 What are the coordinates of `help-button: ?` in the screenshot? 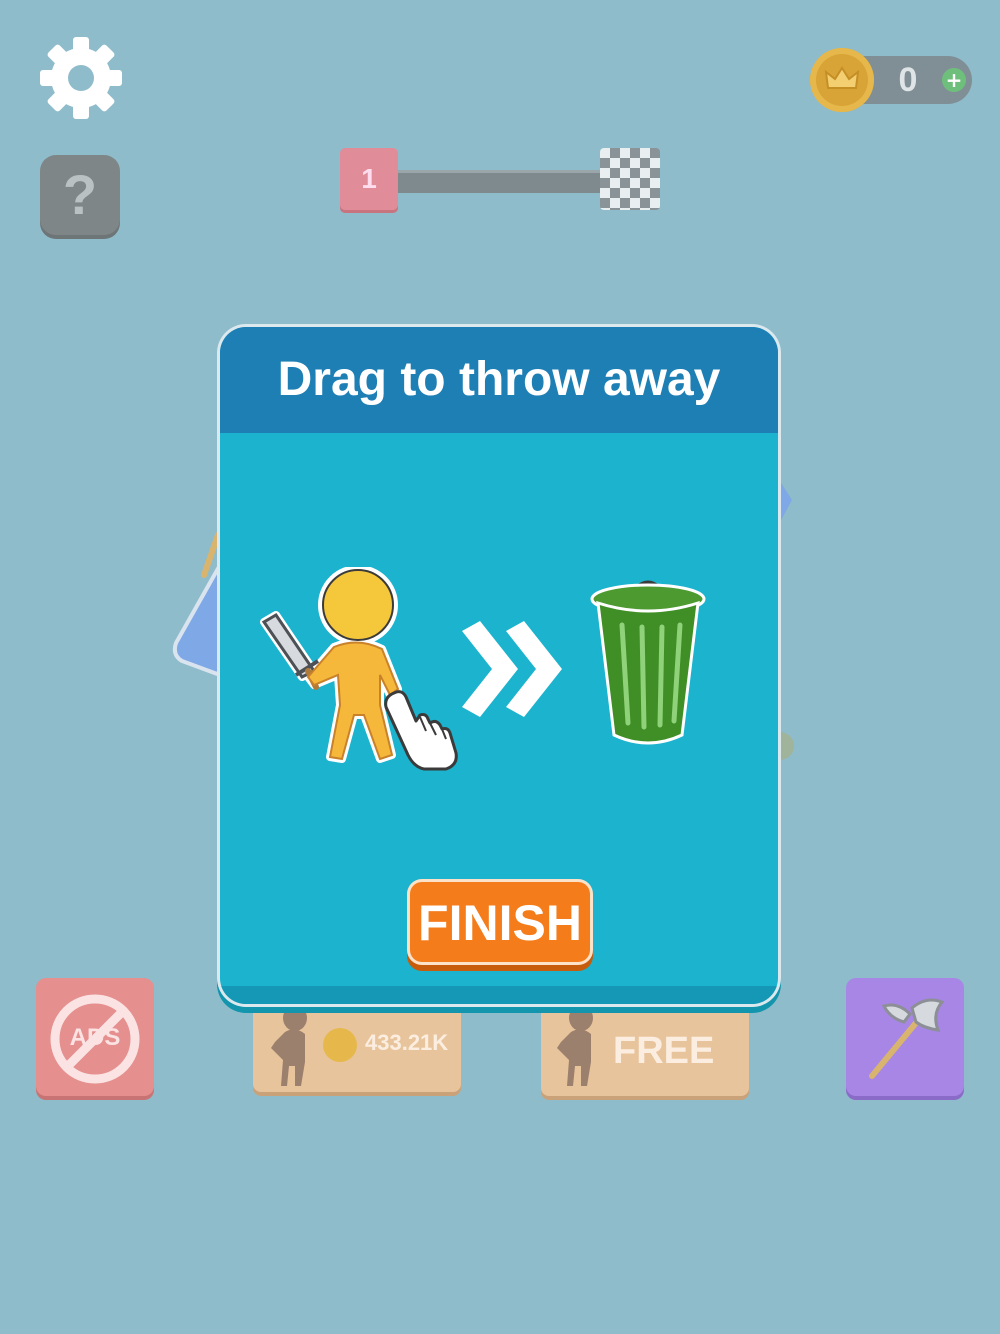 It's located at (80, 195).